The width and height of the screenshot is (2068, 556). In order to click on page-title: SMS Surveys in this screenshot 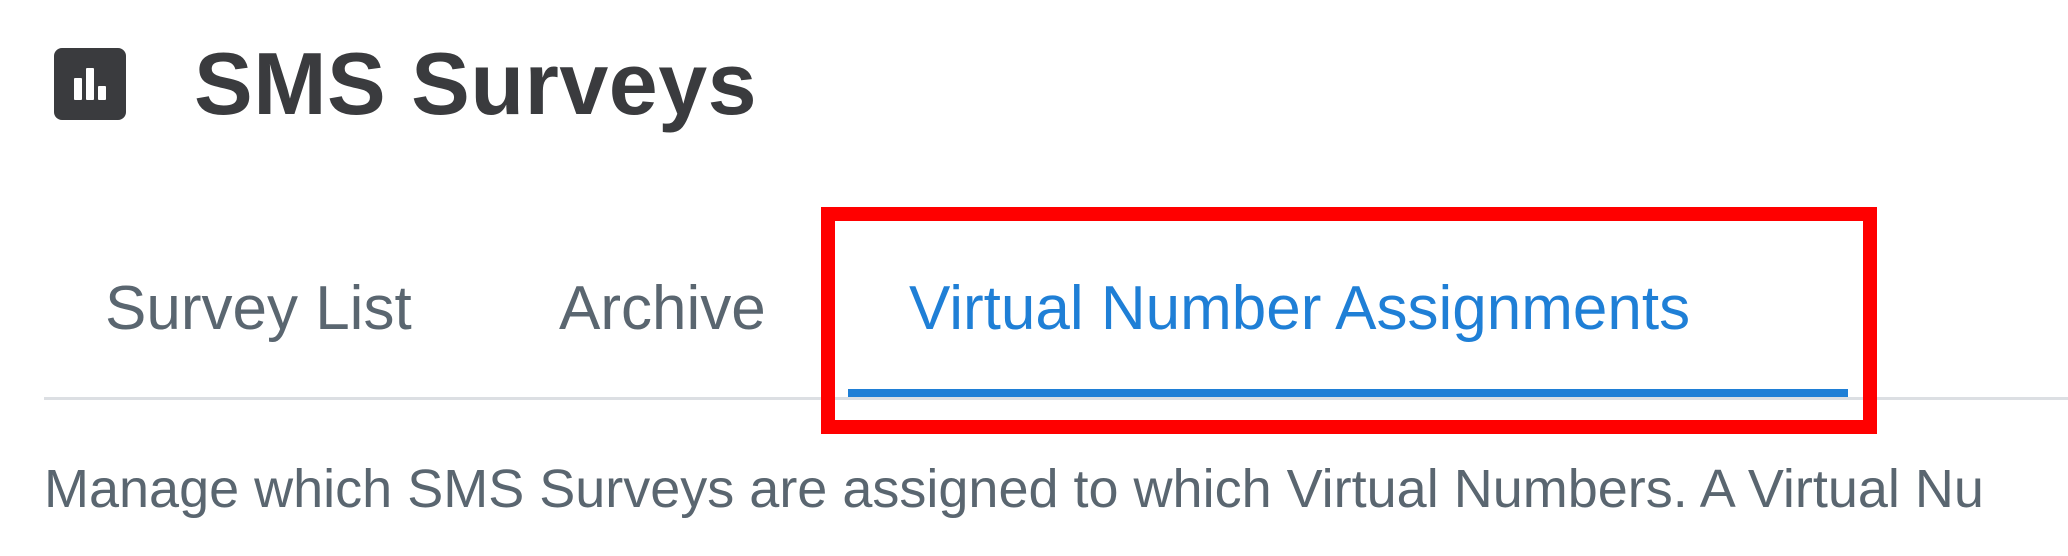, I will do `click(476, 83)`.